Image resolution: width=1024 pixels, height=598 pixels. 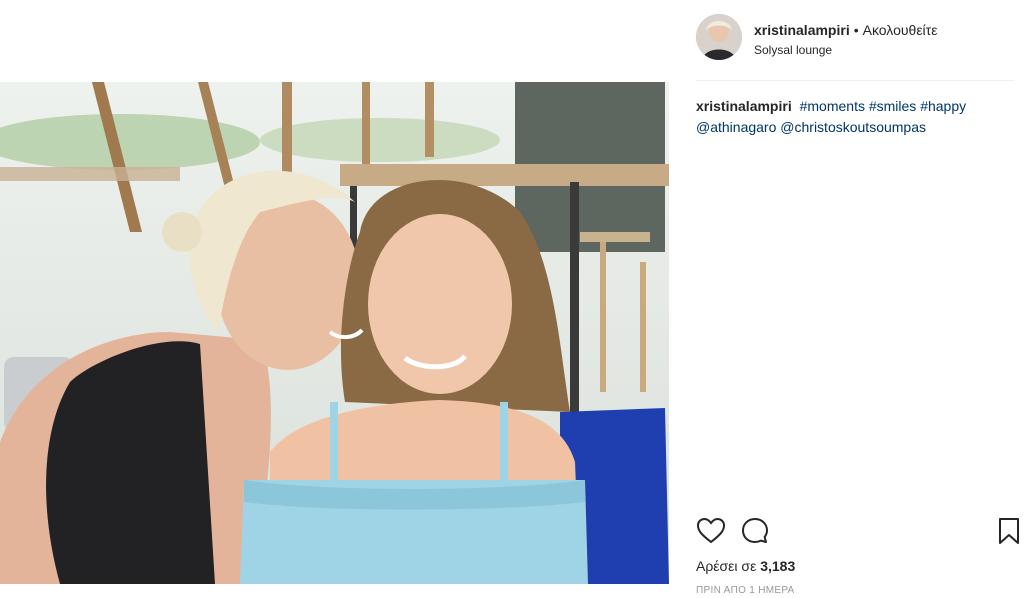 What do you see at coordinates (711, 531) in the screenshot?
I see `heart-icon` at bounding box center [711, 531].